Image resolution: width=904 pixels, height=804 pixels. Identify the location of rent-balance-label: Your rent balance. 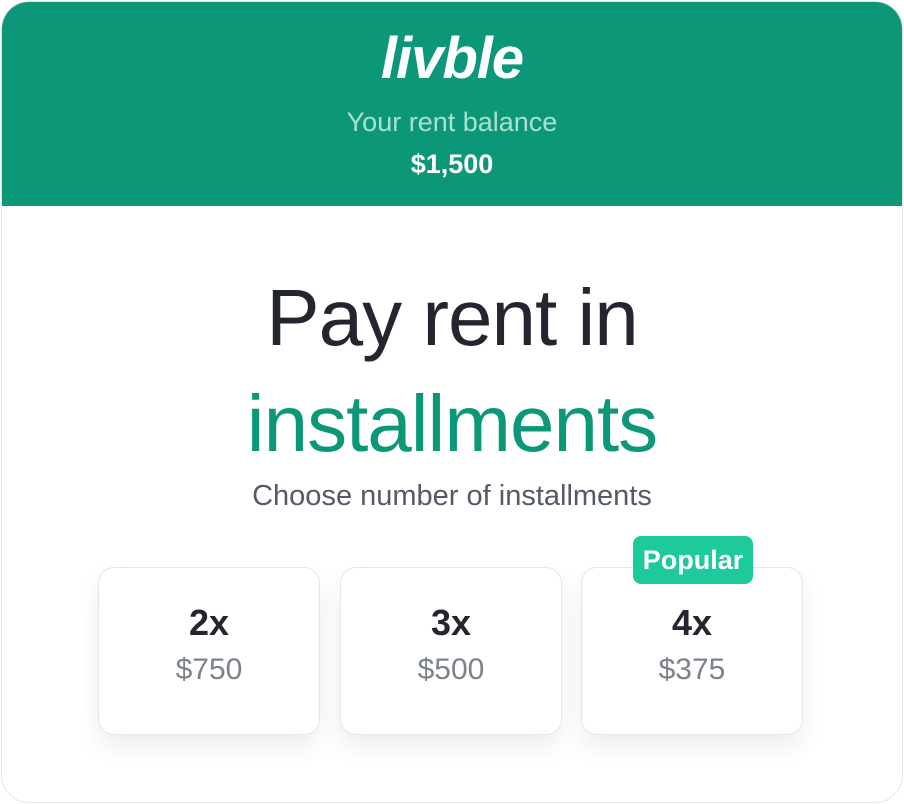
(452, 122).